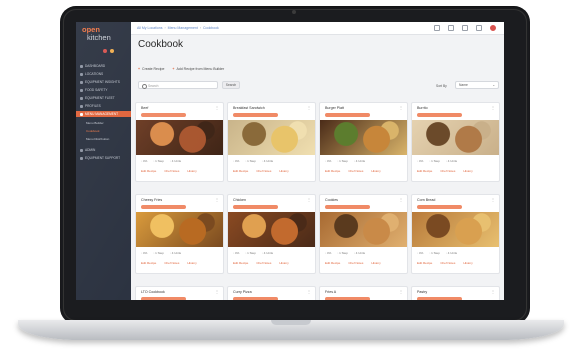 The image size is (582, 354). I want to click on recipe-meta: ◦ 4% ◦ 1 Step ◦ 4 Units, so click(253, 161).